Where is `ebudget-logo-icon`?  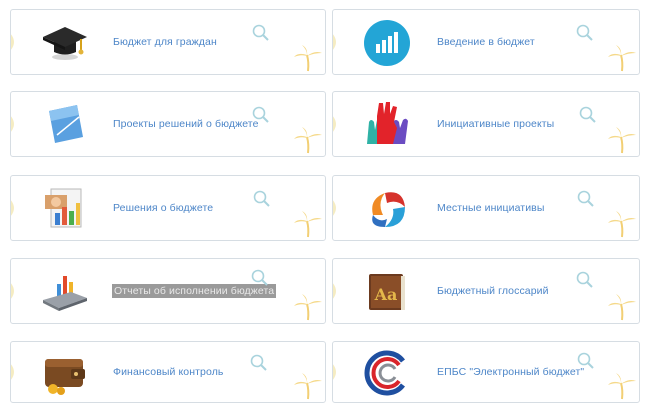
ebudget-logo-icon is located at coordinates (384, 373).